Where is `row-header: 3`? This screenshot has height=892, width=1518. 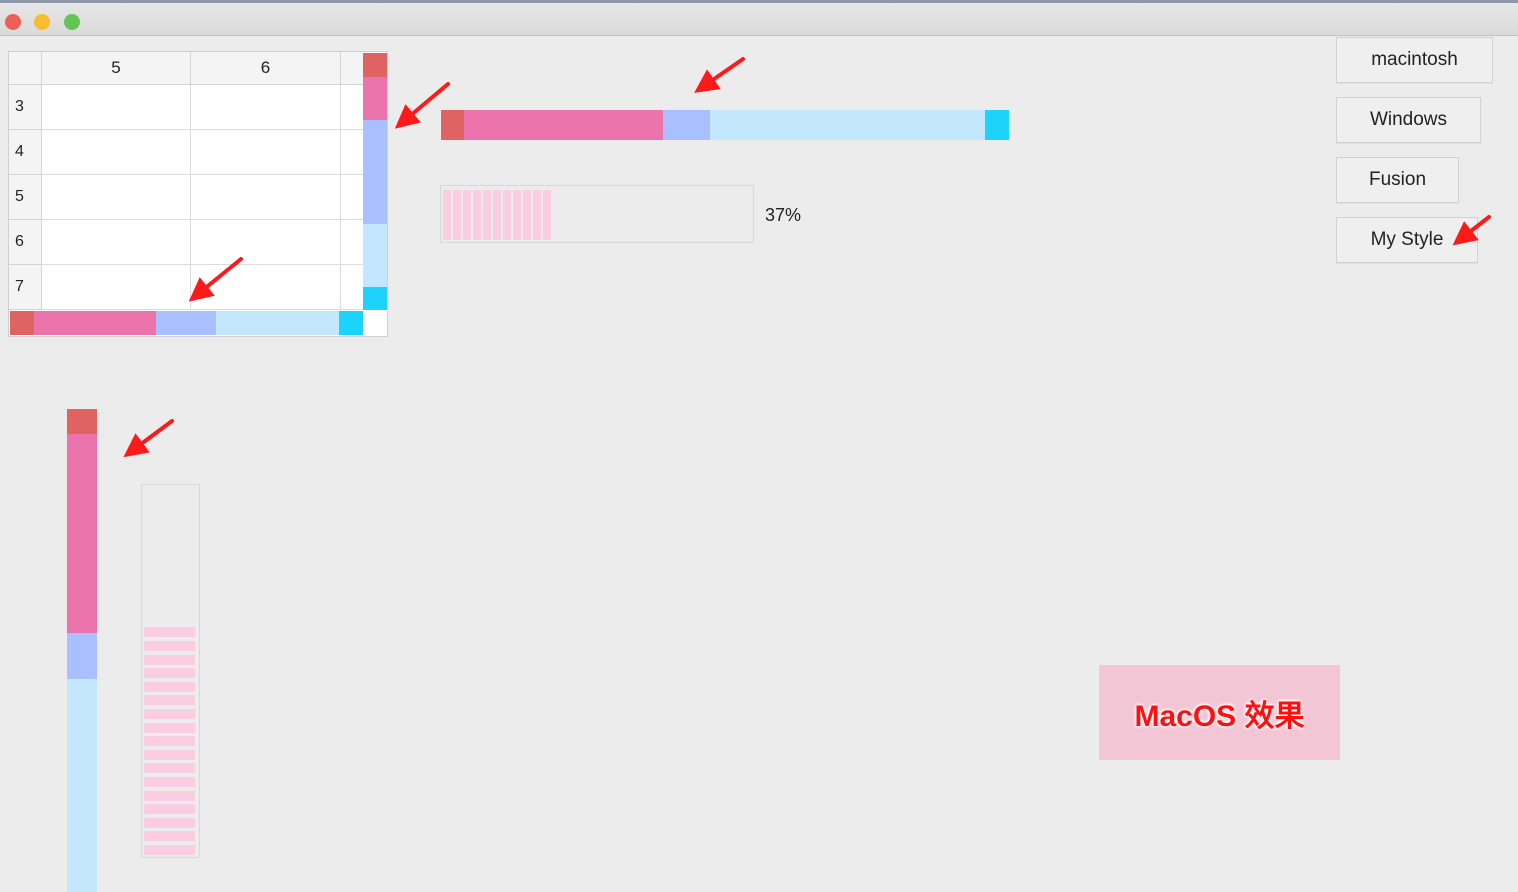 row-header: 3 is located at coordinates (25, 107).